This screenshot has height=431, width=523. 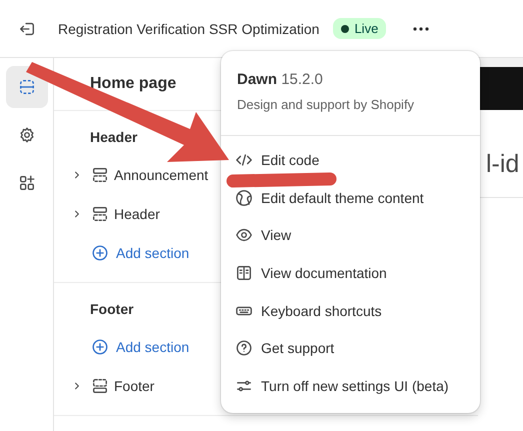 What do you see at coordinates (161, 174) in the screenshot?
I see `section-item: Announcement` at bounding box center [161, 174].